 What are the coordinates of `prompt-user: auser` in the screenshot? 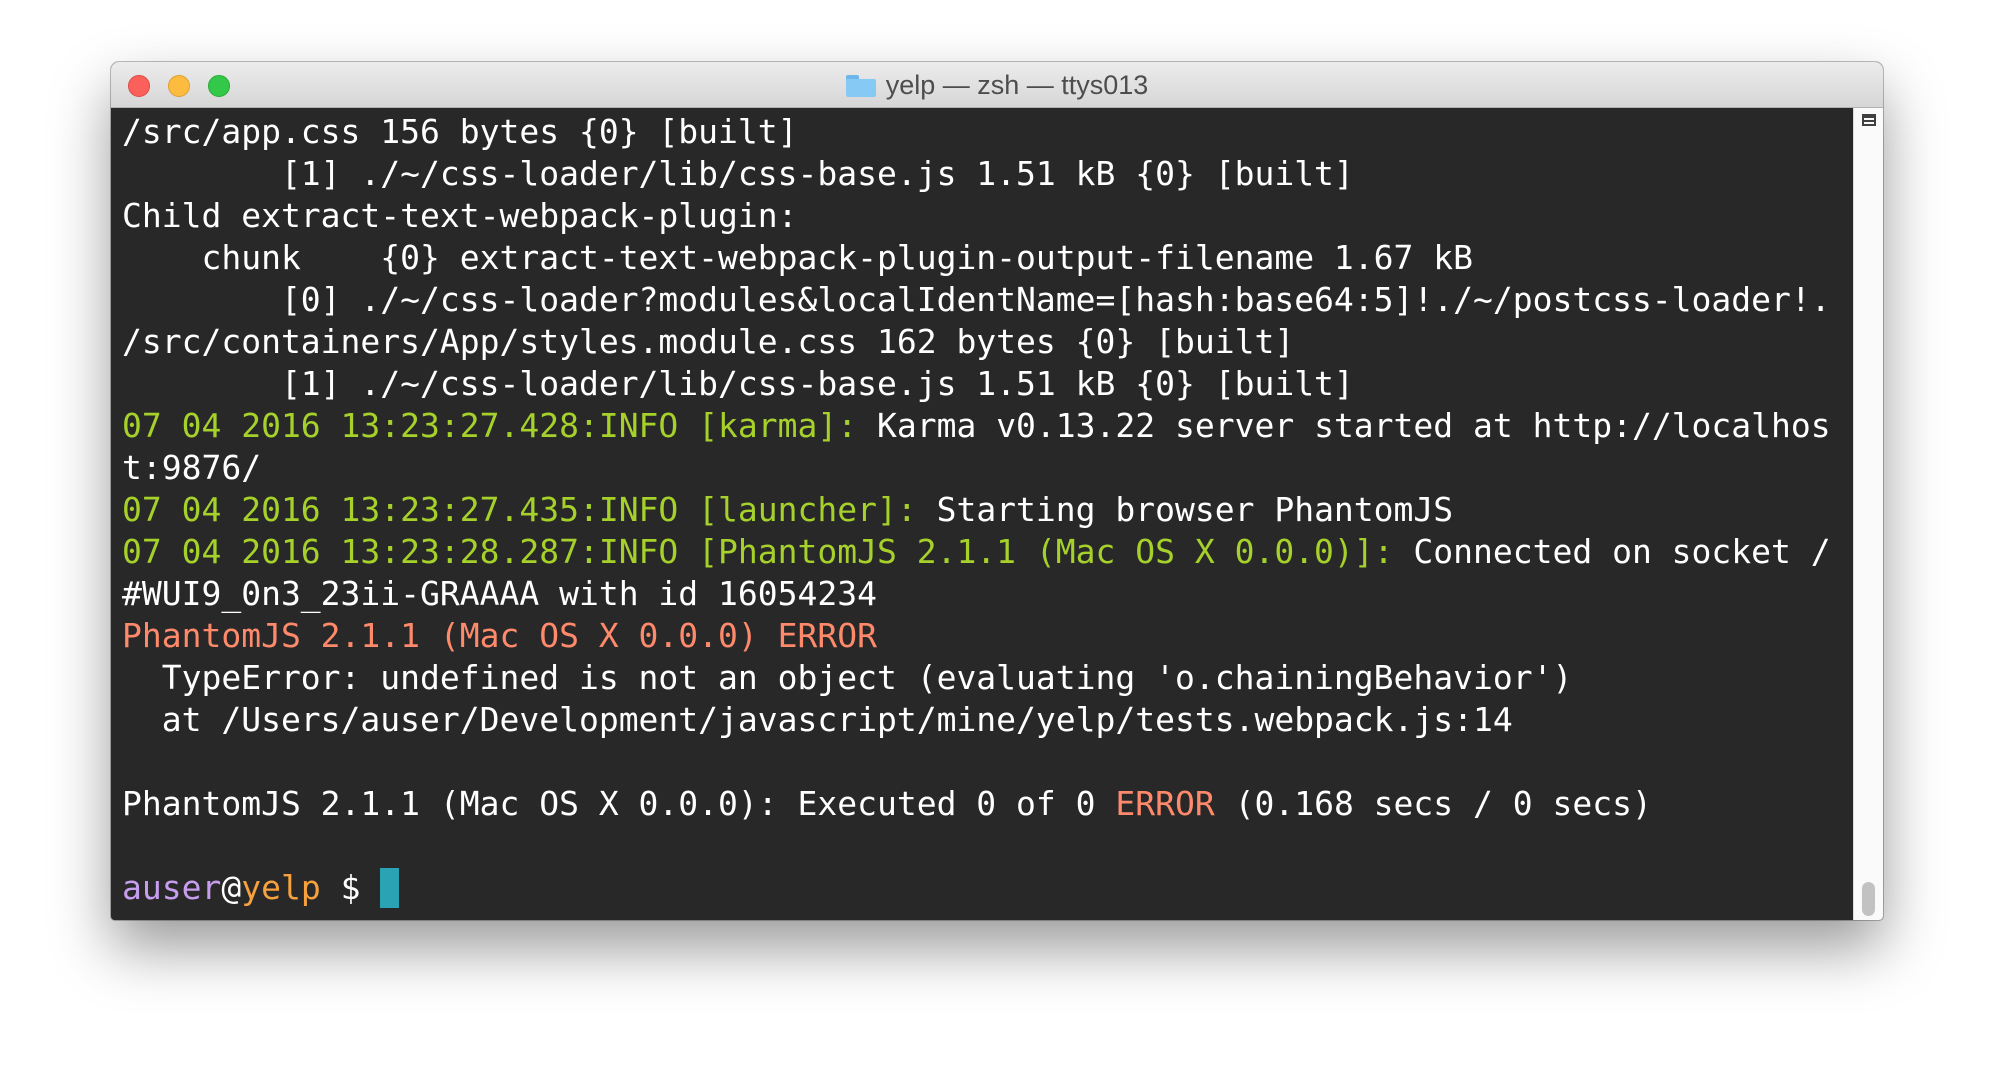 It's located at (172, 887).